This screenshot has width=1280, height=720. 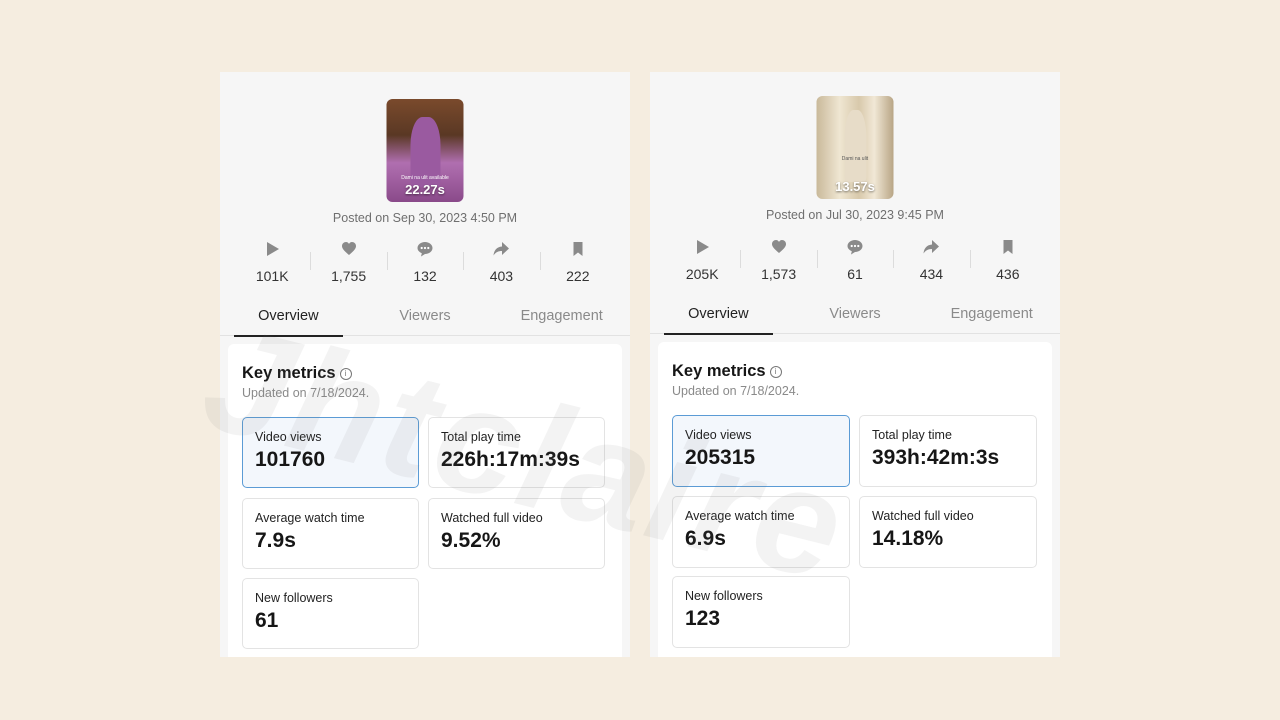 What do you see at coordinates (948, 532) in the screenshot?
I see `metric-watched-full-video: Watched full video 14.18%` at bounding box center [948, 532].